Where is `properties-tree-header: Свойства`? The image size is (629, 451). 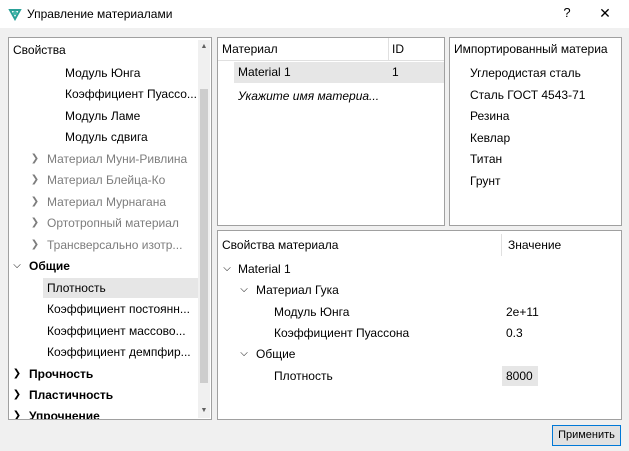
properties-tree-header: Свойства is located at coordinates (39, 50).